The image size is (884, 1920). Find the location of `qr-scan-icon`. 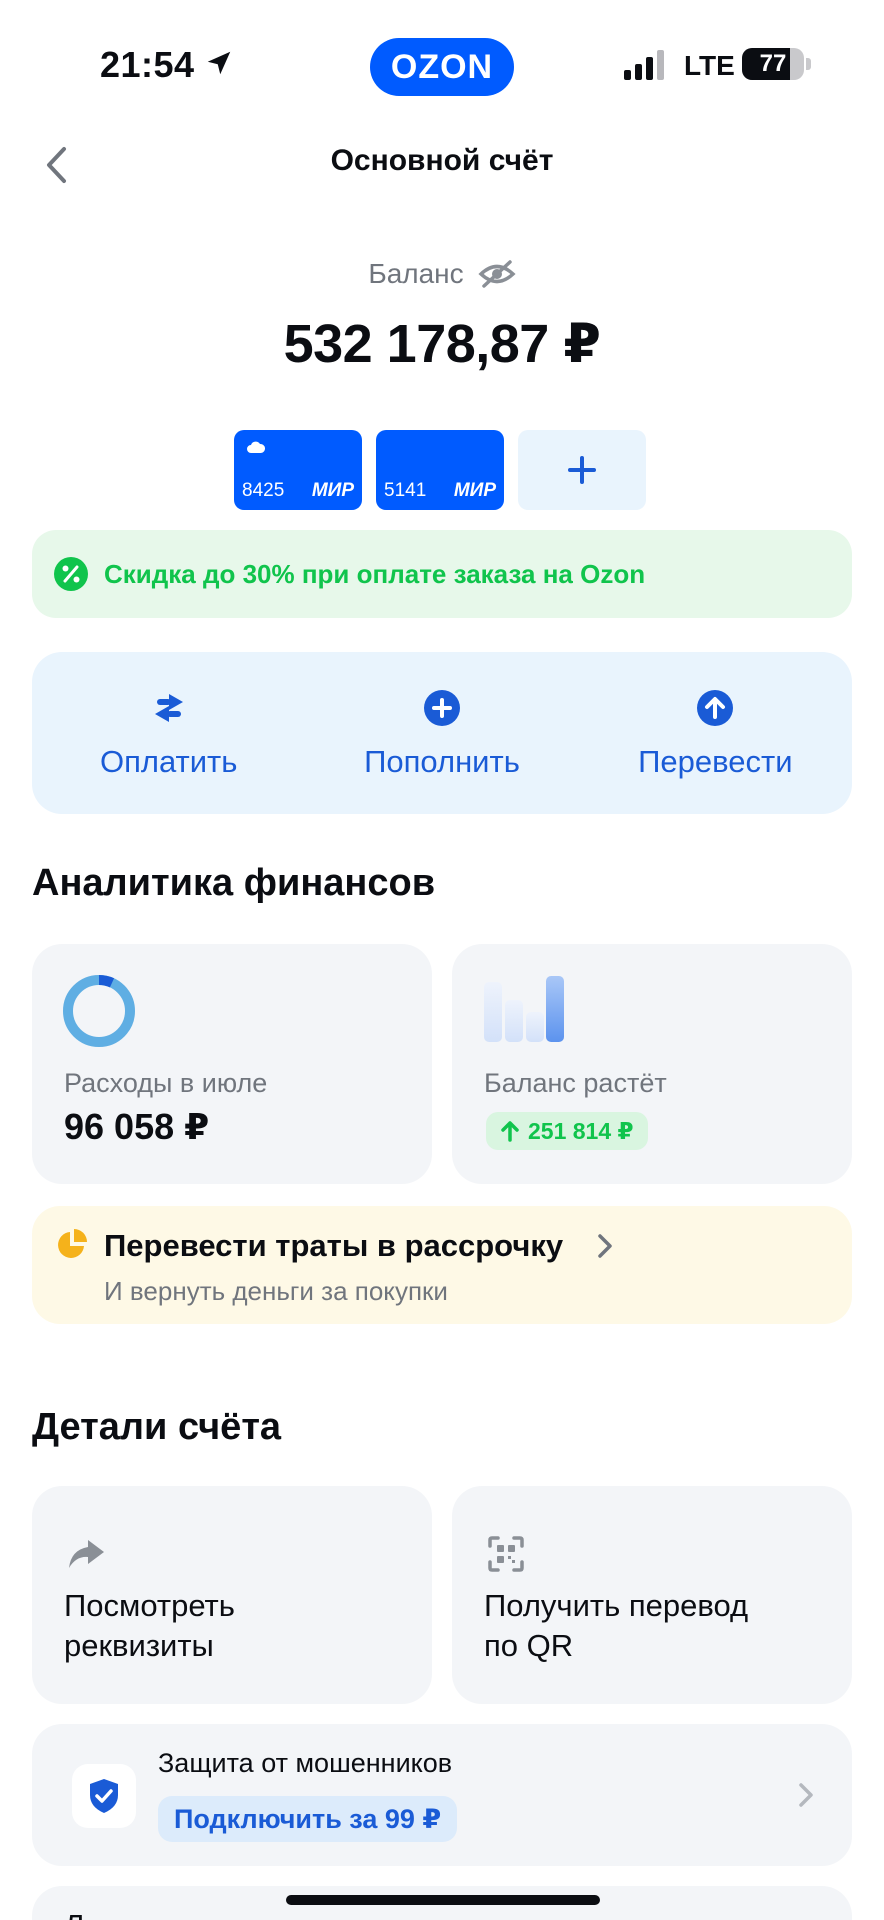

qr-scan-icon is located at coordinates (506, 1554).